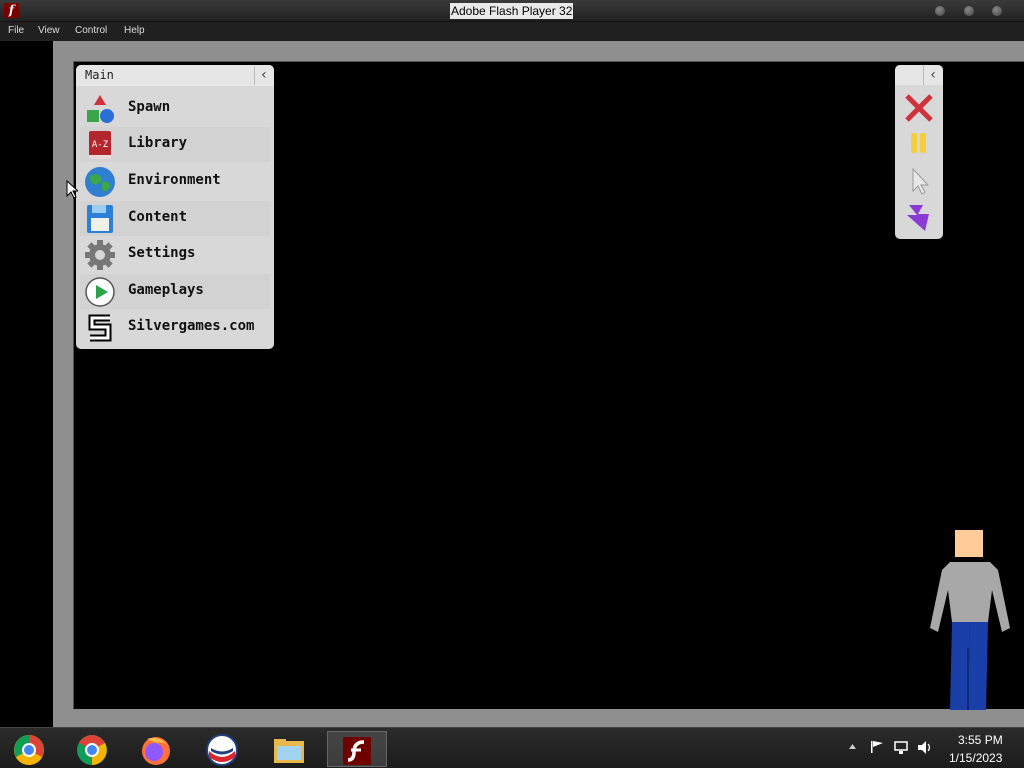 Image resolution: width=1024 pixels, height=768 pixels. I want to click on floppy-disk-icon, so click(100, 219).